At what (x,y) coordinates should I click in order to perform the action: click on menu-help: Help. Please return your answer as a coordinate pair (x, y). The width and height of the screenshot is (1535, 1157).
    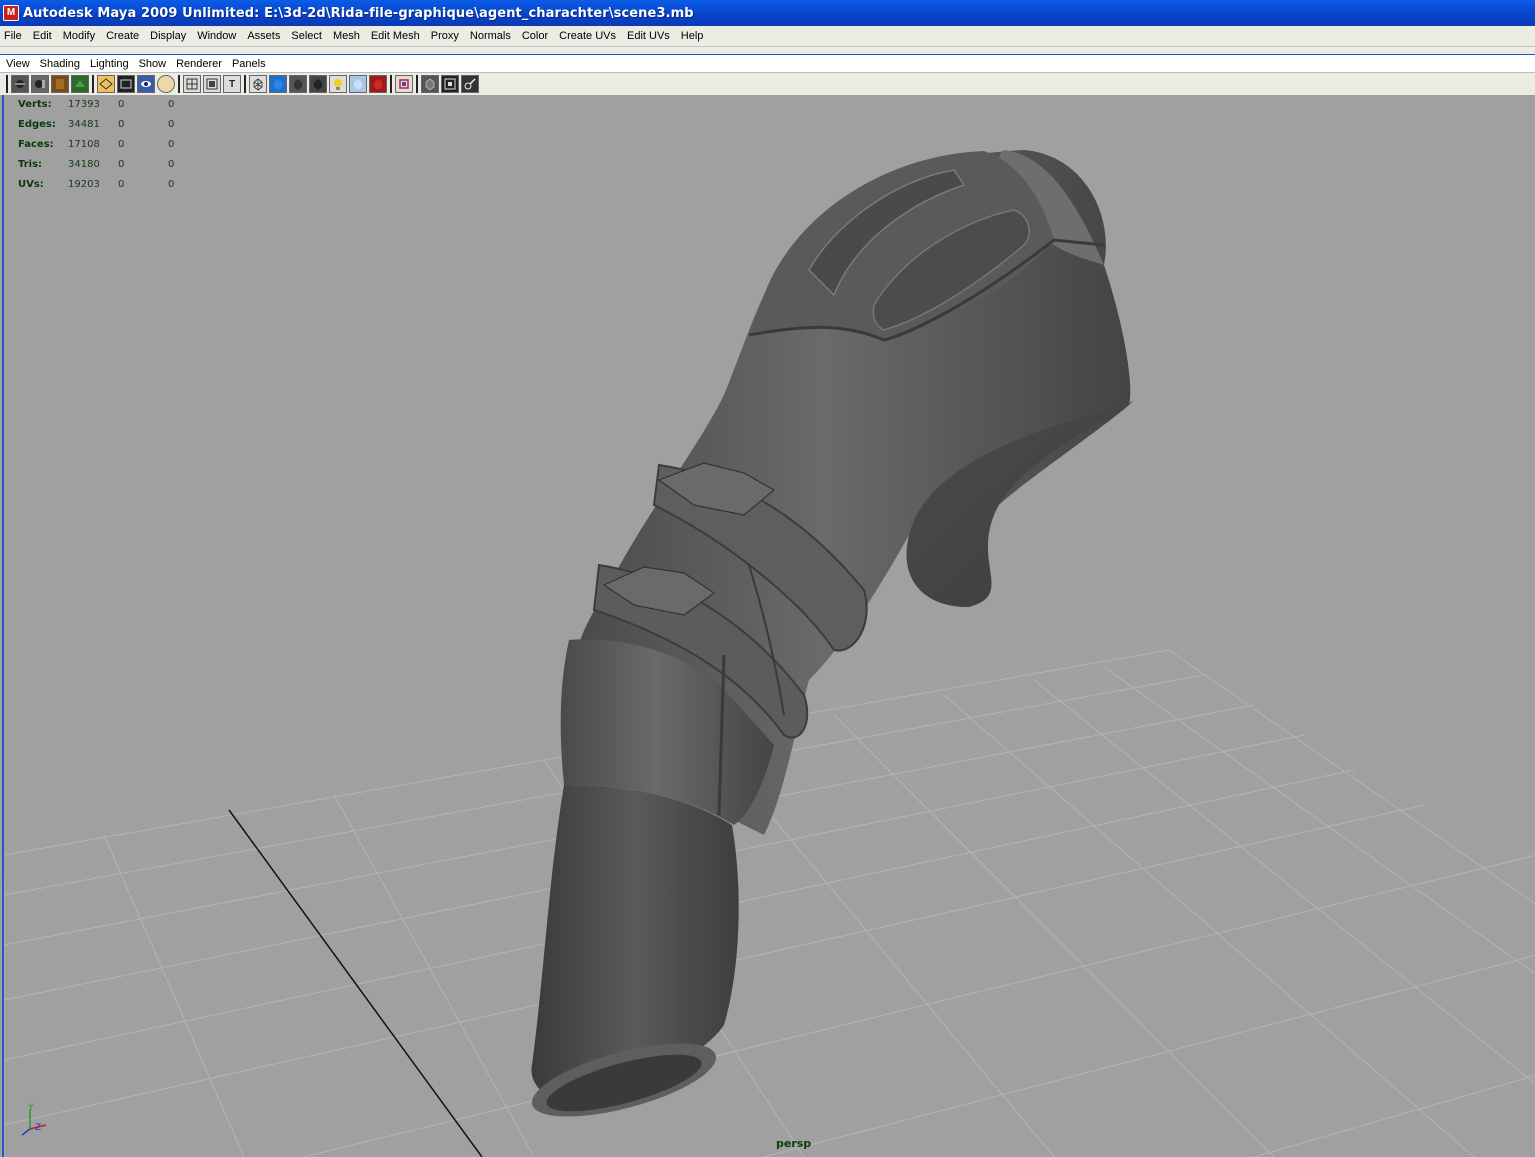
    Looking at the image, I should click on (693, 36).